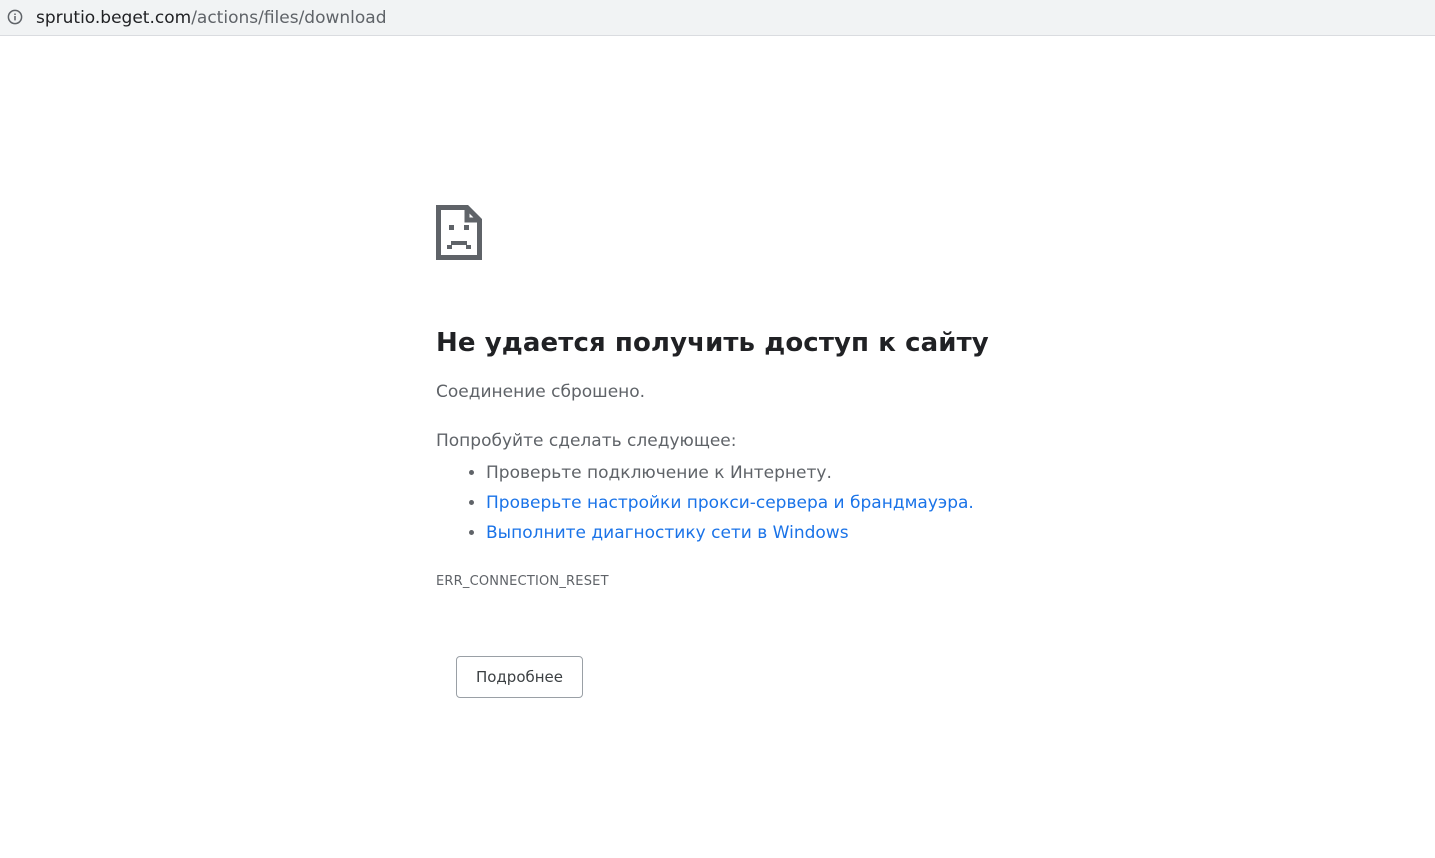 The height and width of the screenshot is (858, 1435). I want to click on url-text: sprutio.beget.com/actions/files/download, so click(211, 18).